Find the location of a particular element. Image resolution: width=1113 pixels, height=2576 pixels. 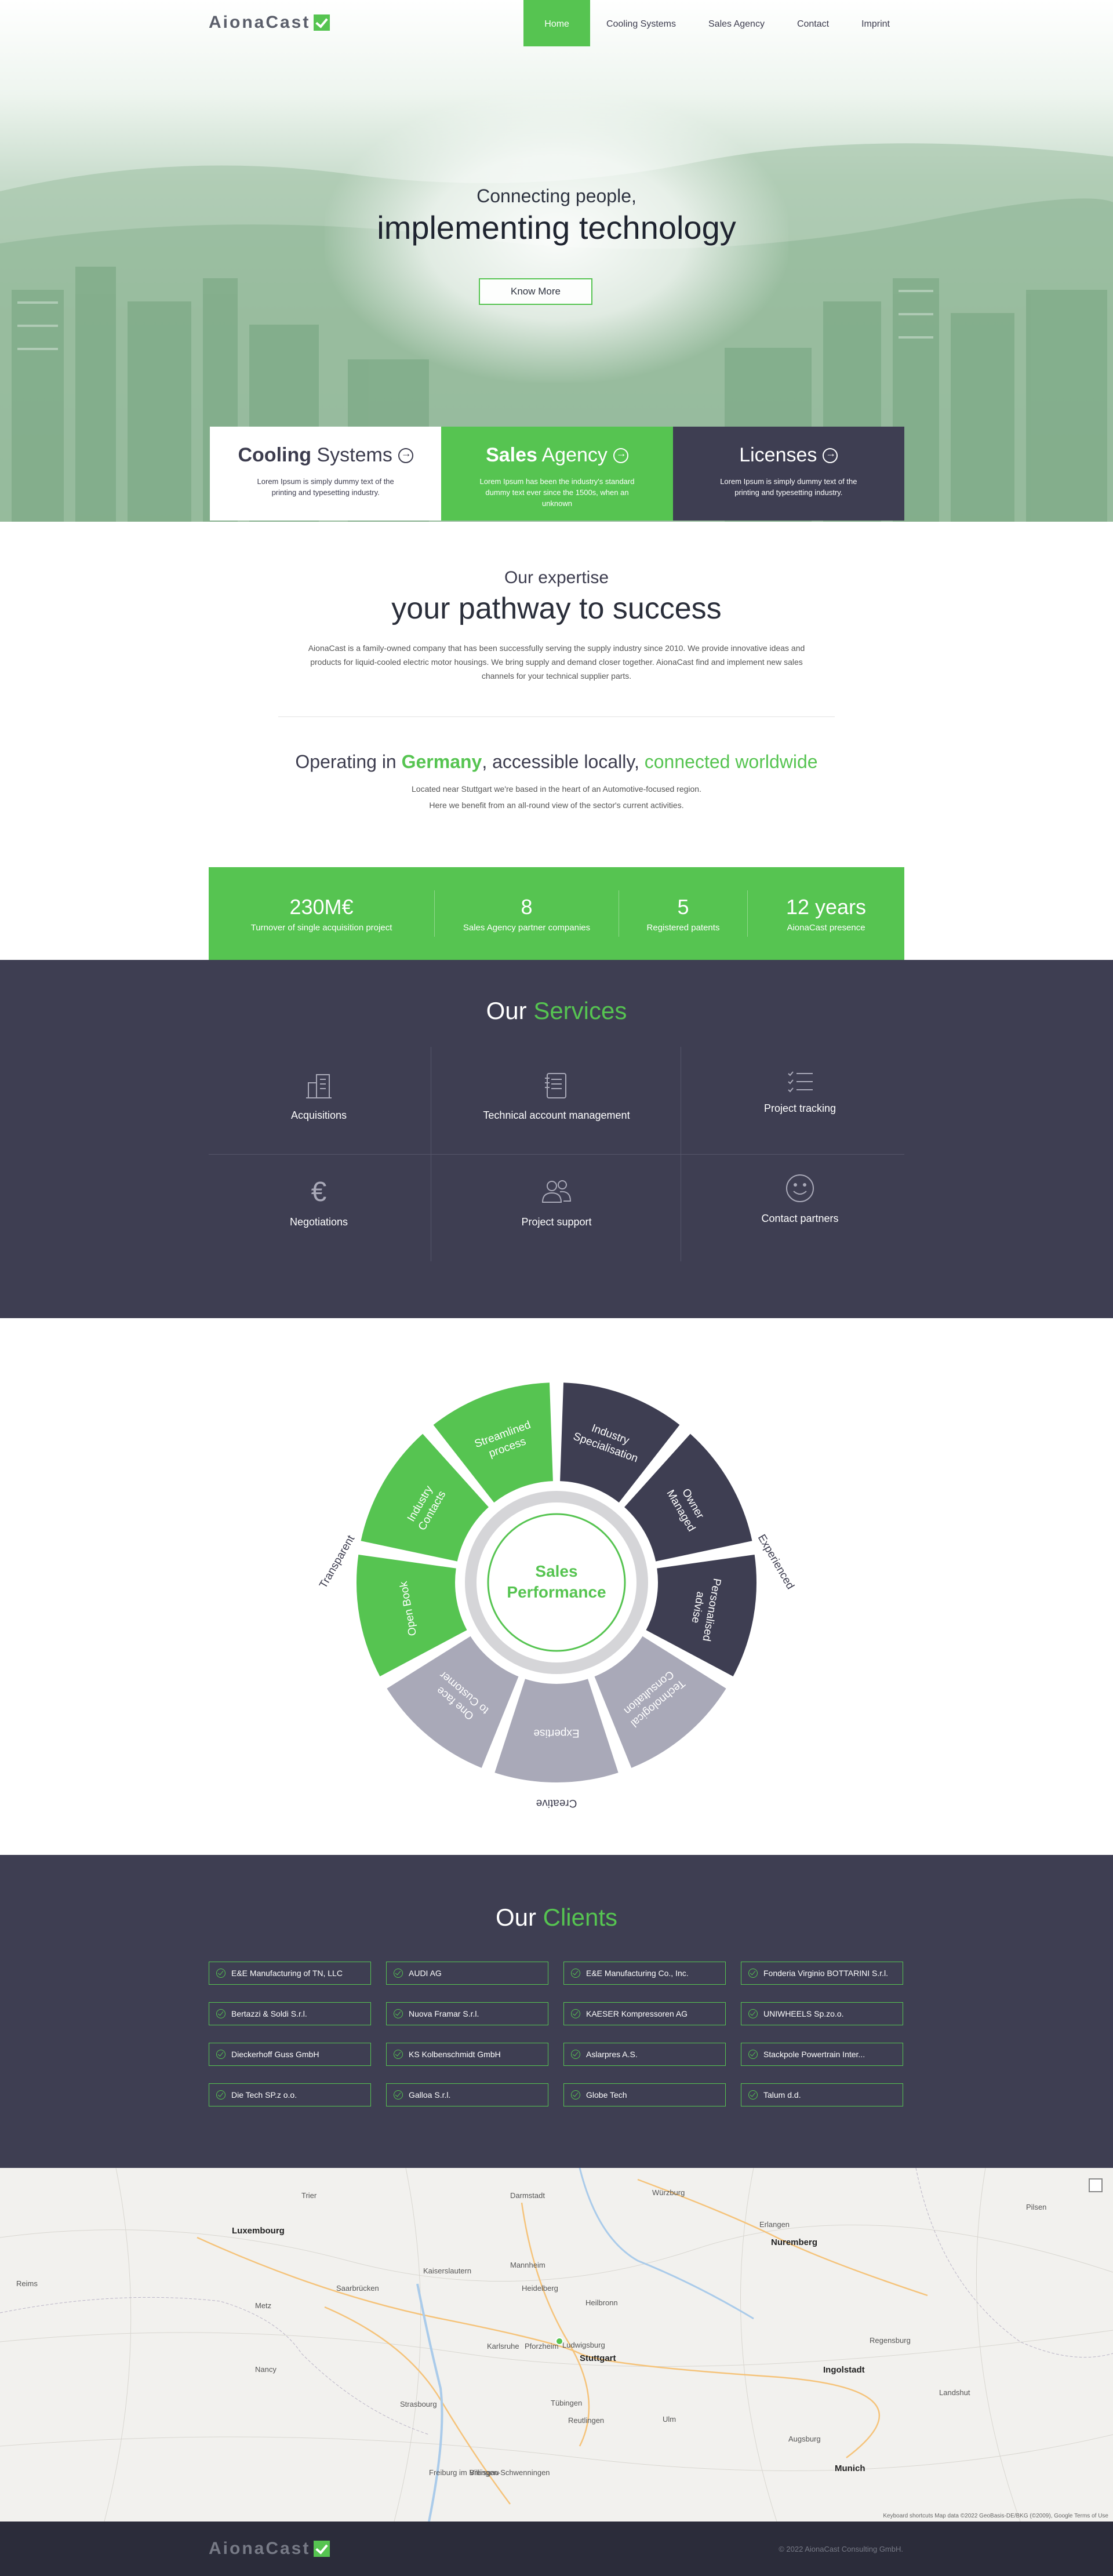

services-title-1: Our is located at coordinates (510, 1011).